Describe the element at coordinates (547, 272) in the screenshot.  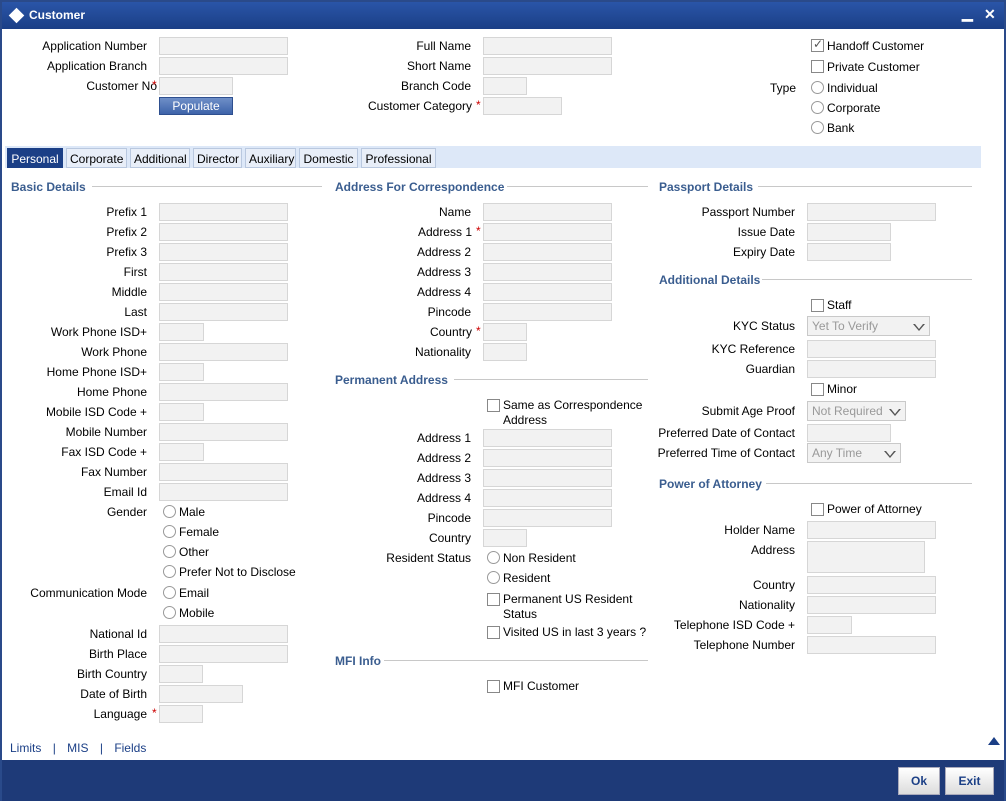
I see `corr-address3-input` at that location.